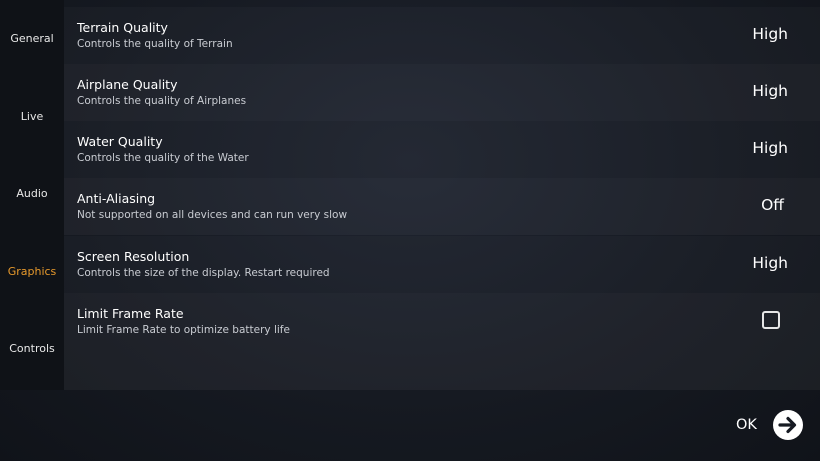 The image size is (820, 461). I want to click on sidebar-item-label: General, so click(32, 38).